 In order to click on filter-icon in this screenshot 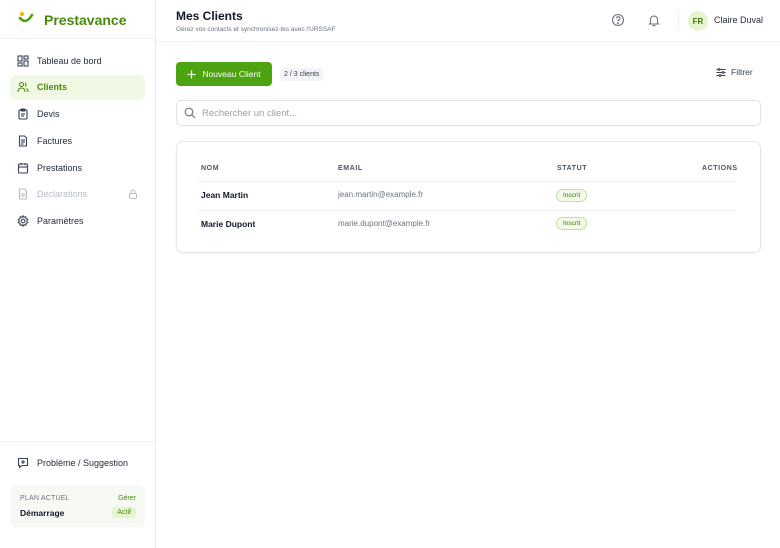, I will do `click(721, 72)`.